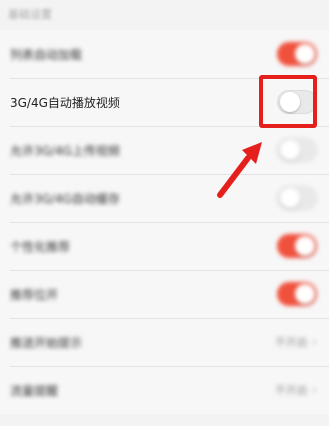  Describe the element at coordinates (164, 54) in the screenshot. I see `setting-row-list-autoload: 列表自动加载` at that location.